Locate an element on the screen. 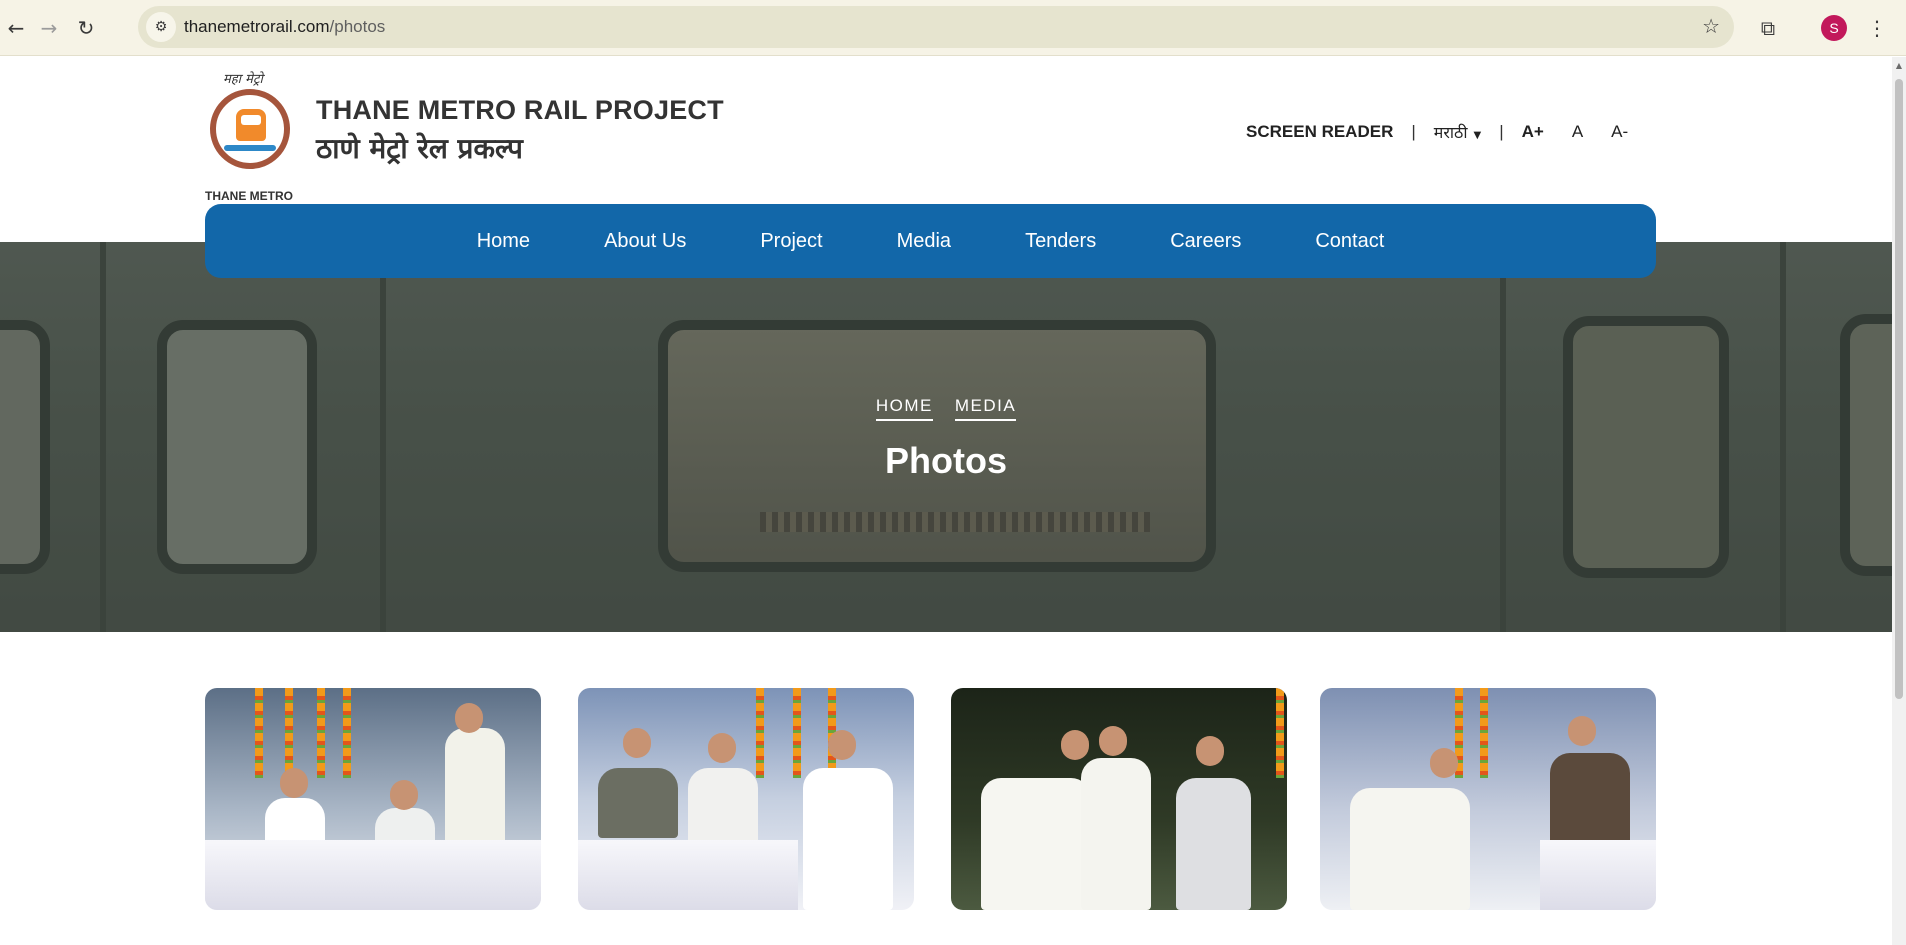  site-title-marathi: ठाणे मेट्रो रेल प्रकल्प is located at coordinates (419, 148).